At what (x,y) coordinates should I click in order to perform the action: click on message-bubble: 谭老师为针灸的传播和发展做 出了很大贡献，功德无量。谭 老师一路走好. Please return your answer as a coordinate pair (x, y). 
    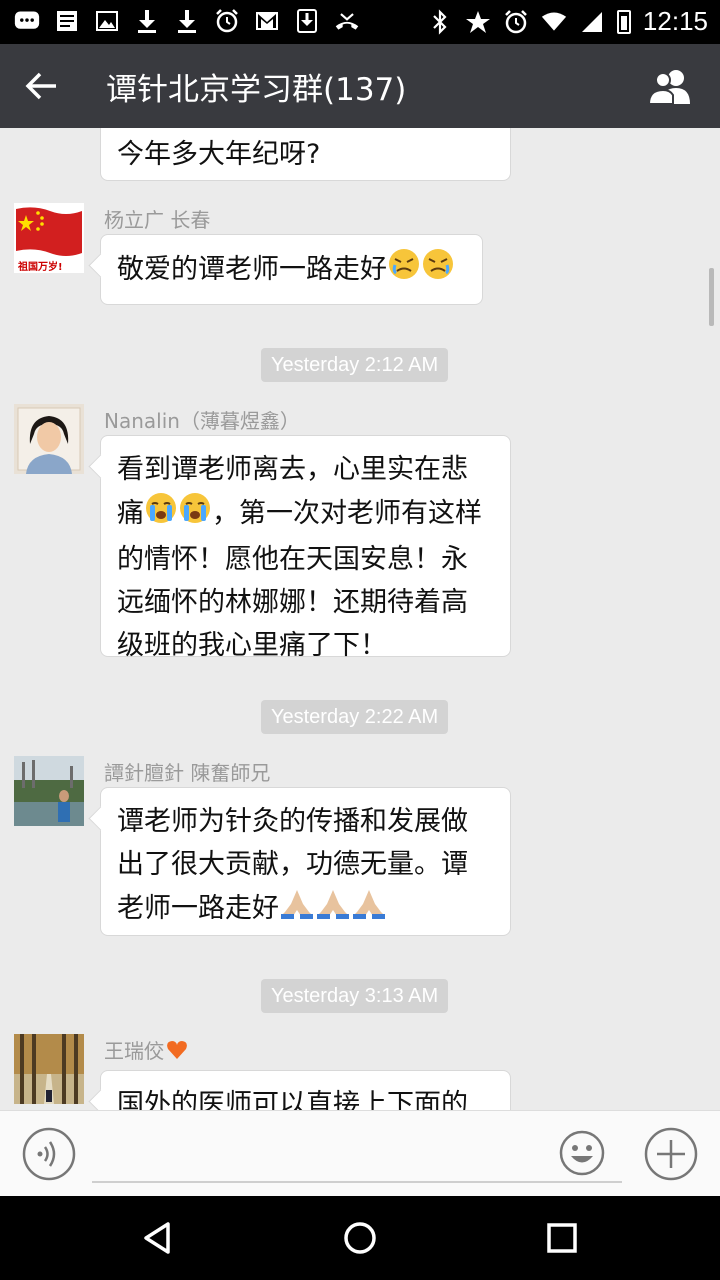
    Looking at the image, I should click on (305, 861).